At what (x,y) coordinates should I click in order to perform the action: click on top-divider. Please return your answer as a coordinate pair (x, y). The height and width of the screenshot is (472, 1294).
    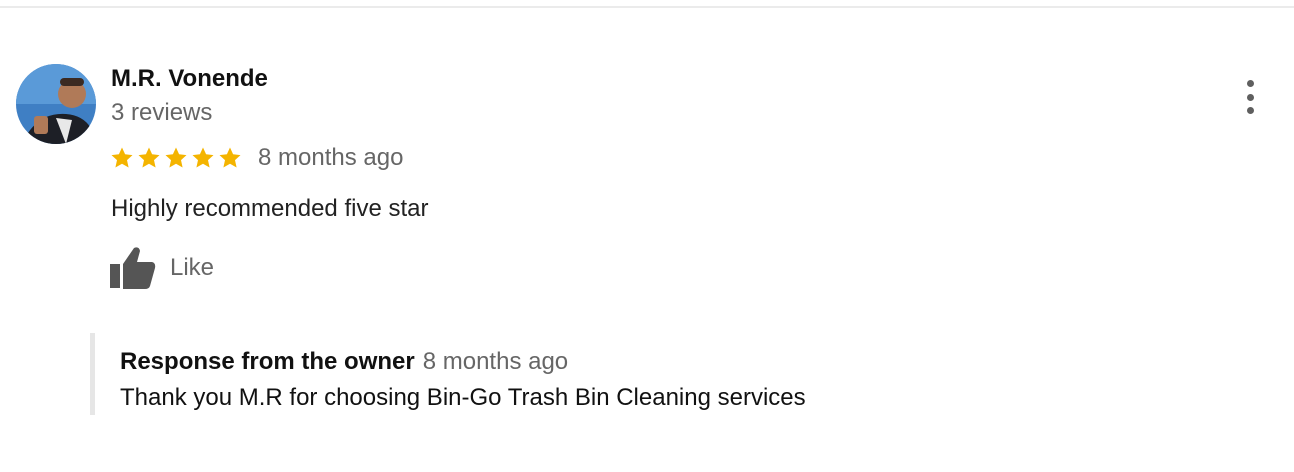
    Looking at the image, I should click on (647, 7).